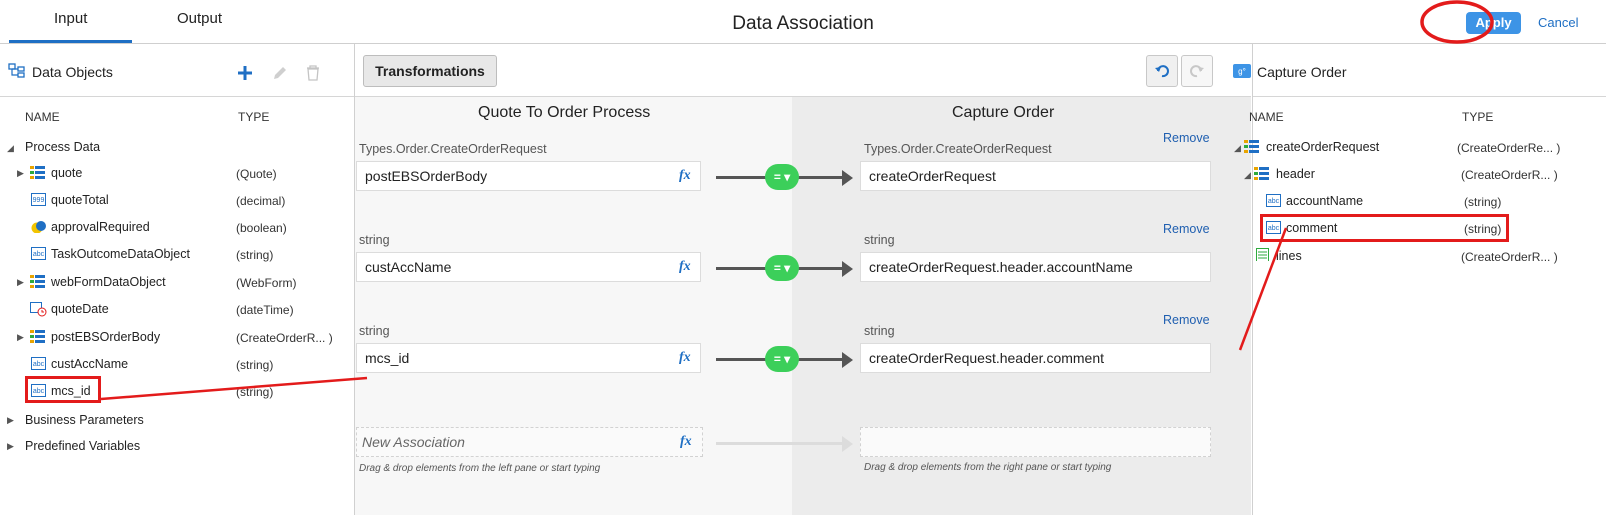 This screenshot has height=515, width=1606. Describe the element at coordinates (62, 147) in the screenshot. I see `group-process-data: Process Data` at that location.